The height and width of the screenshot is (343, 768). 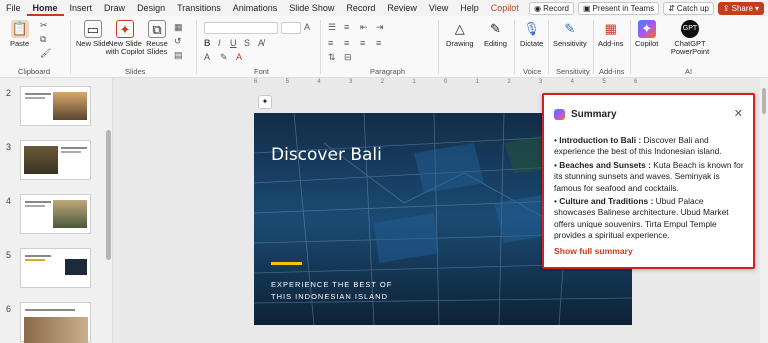 I want to click on tab-review: Review, so click(x=402, y=8).